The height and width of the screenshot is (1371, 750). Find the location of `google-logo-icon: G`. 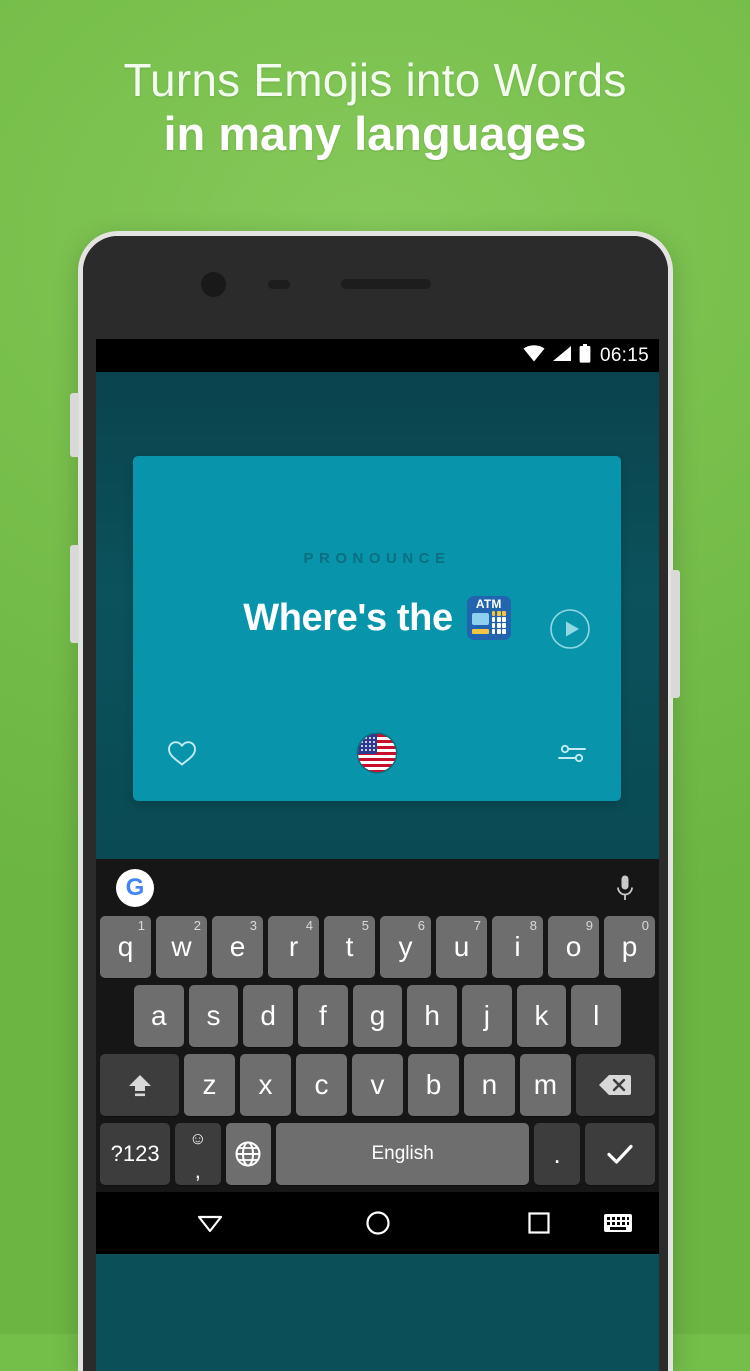

google-logo-icon: G is located at coordinates (135, 887).